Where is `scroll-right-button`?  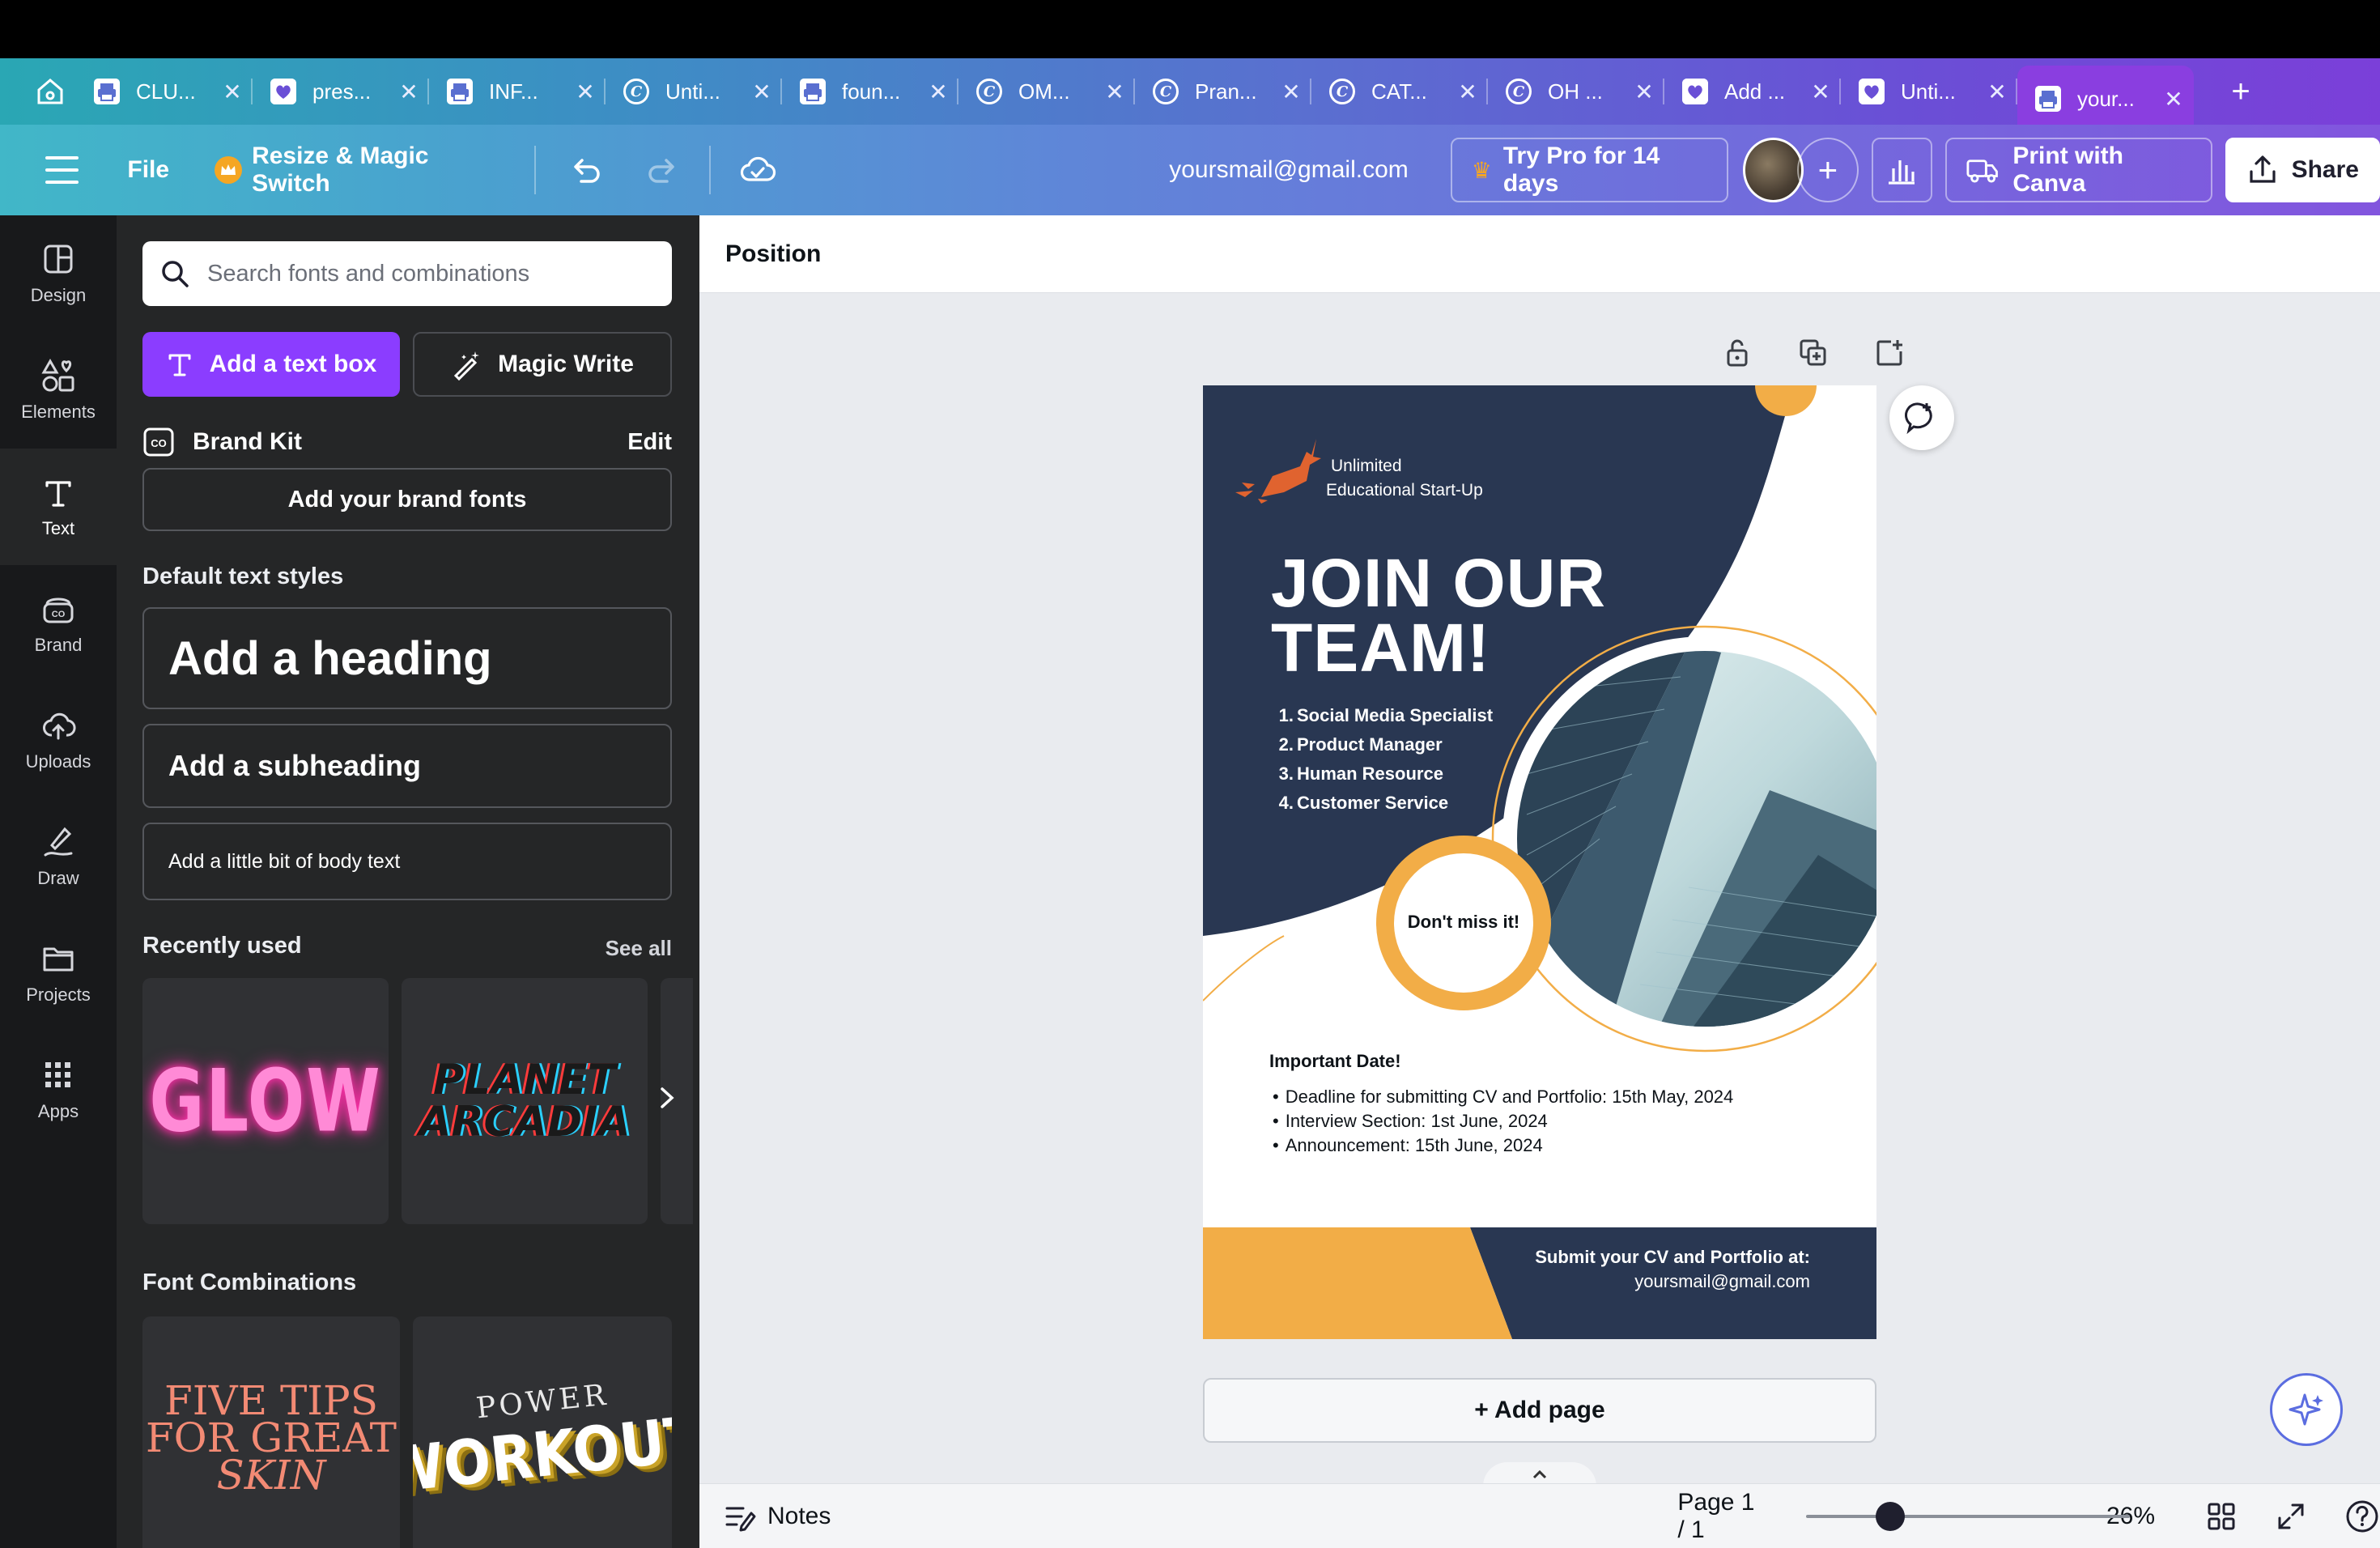
scroll-right-button is located at coordinates (667, 1098).